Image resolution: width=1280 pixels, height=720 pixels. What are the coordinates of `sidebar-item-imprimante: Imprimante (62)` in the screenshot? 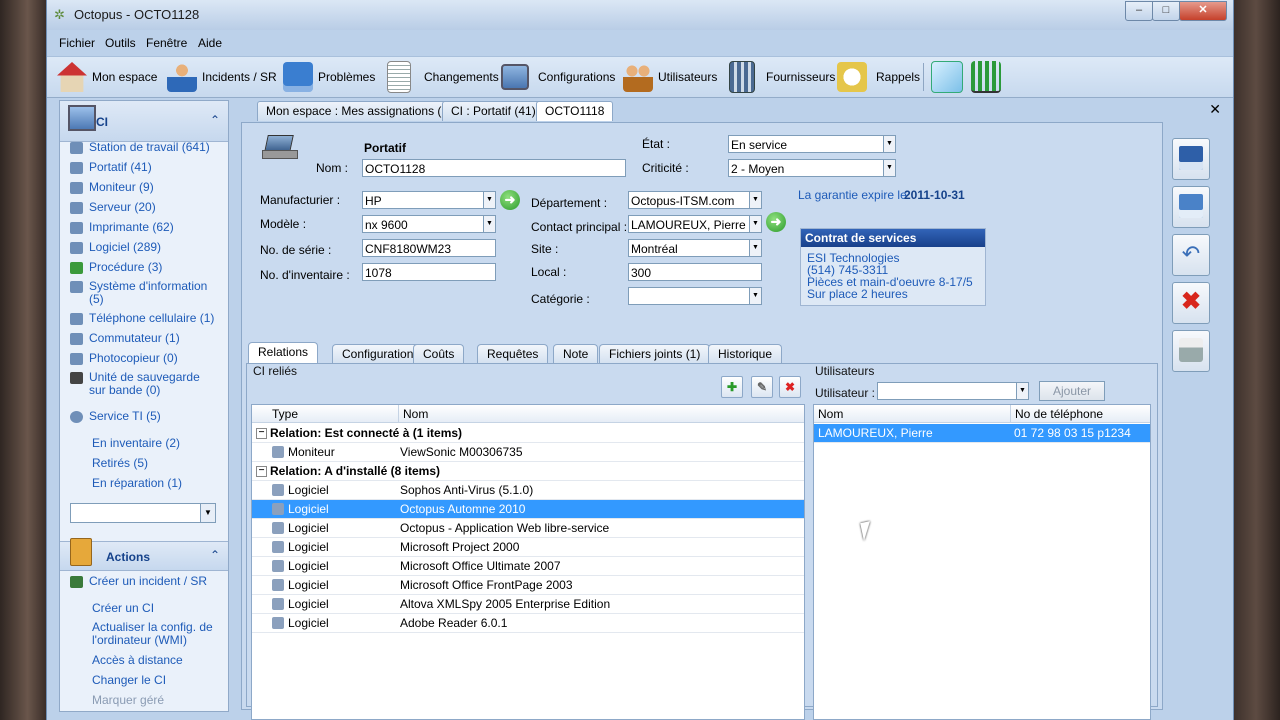 It's located at (122, 227).